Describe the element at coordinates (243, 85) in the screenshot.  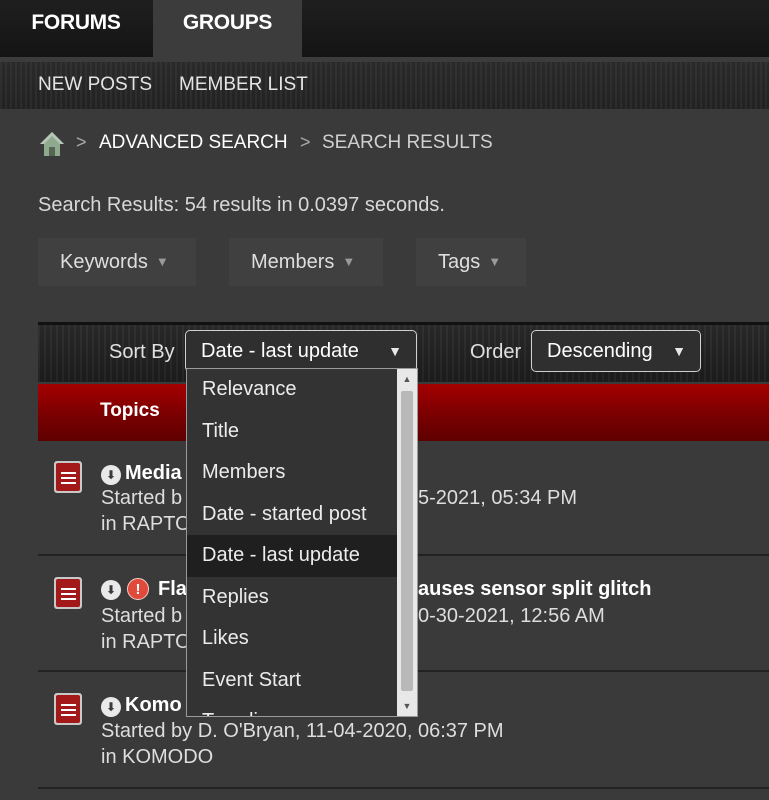
I see `member-list-link: MEMBER LIST` at that location.